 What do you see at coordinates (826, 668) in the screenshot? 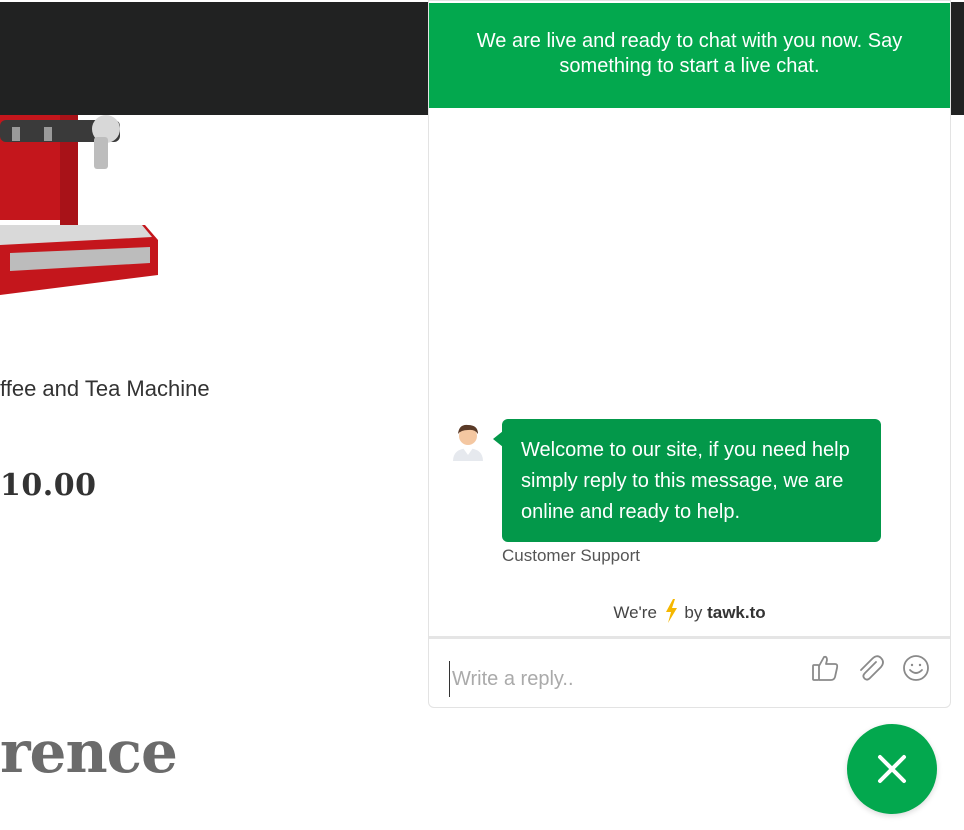
I see `thumbs-up-icon` at bounding box center [826, 668].